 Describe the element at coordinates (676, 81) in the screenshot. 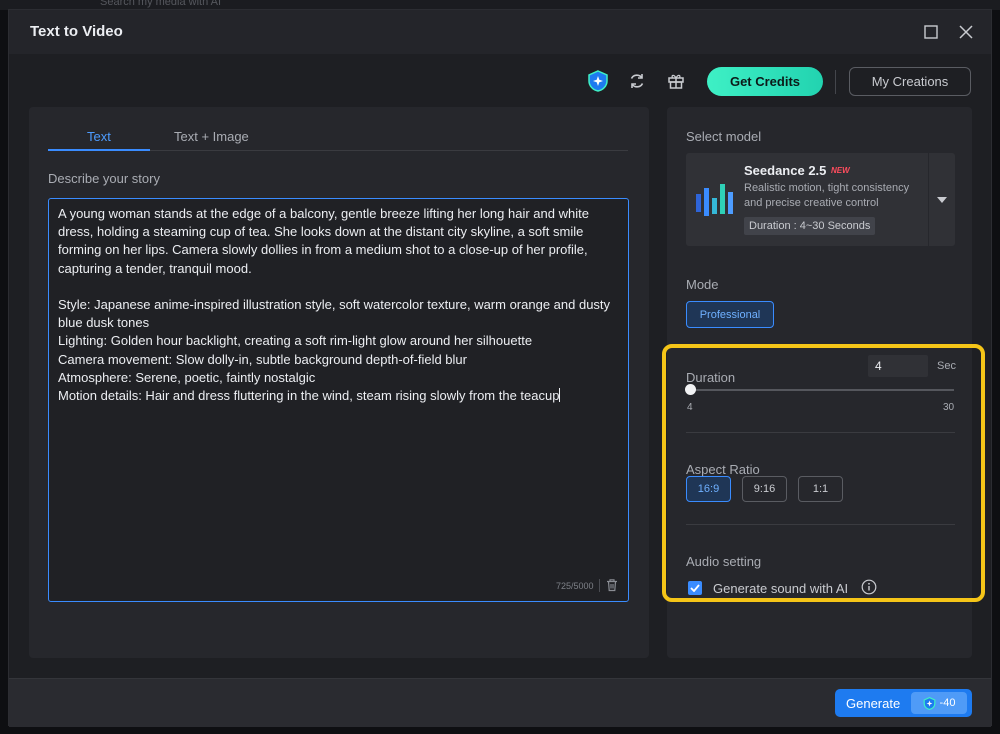

I see `gift-icon` at that location.